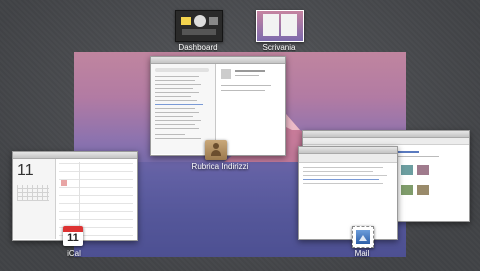  What do you see at coordinates (216, 150) in the screenshot?
I see `address-book-icon` at bounding box center [216, 150].